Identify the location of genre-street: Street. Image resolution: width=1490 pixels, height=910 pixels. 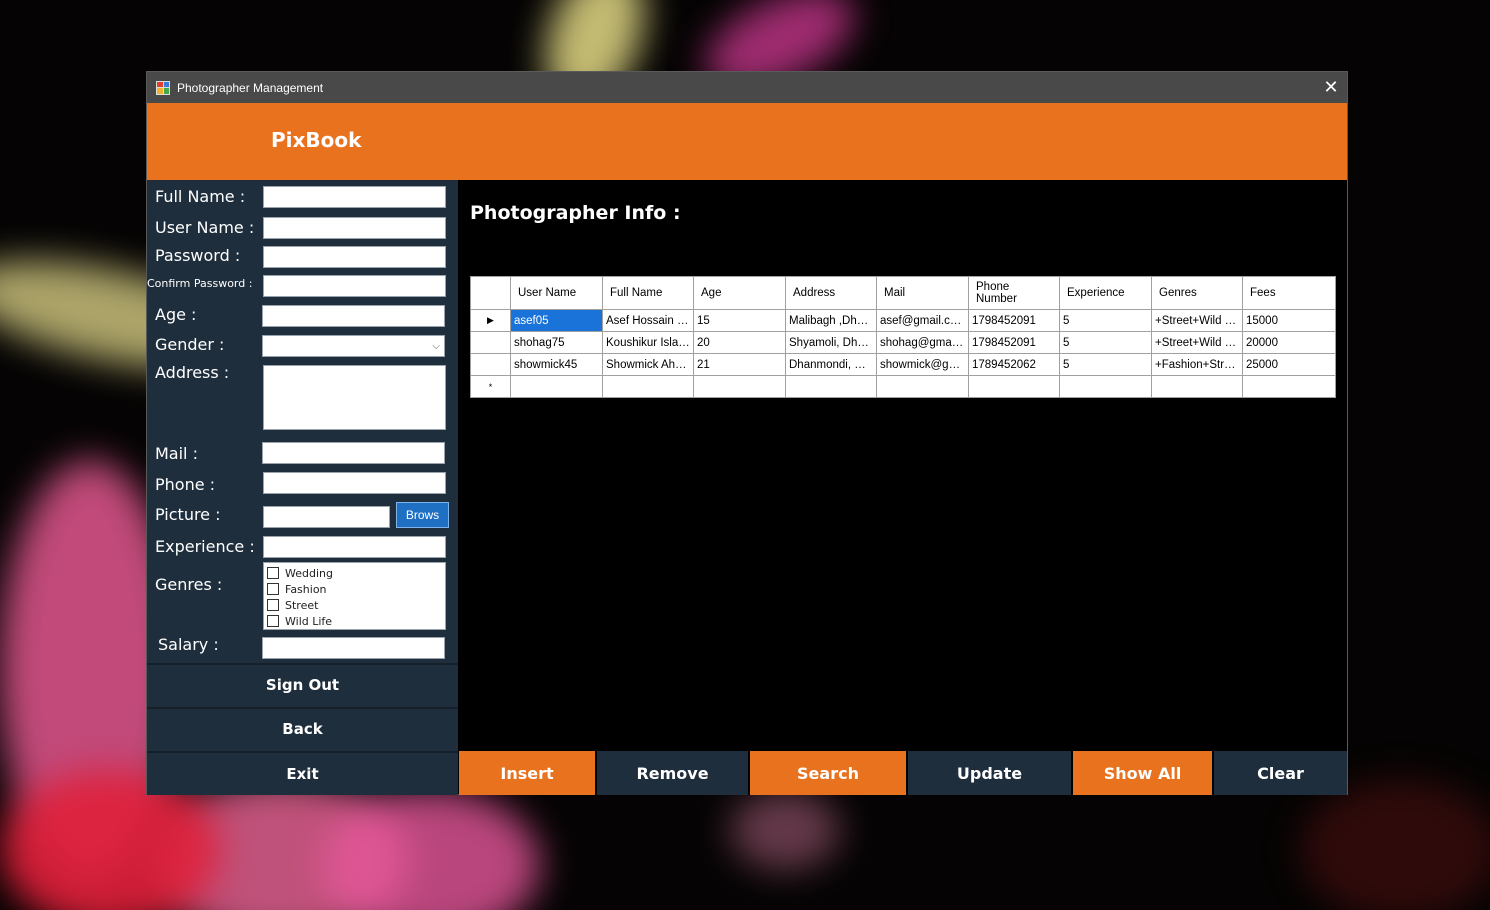
(354, 605).